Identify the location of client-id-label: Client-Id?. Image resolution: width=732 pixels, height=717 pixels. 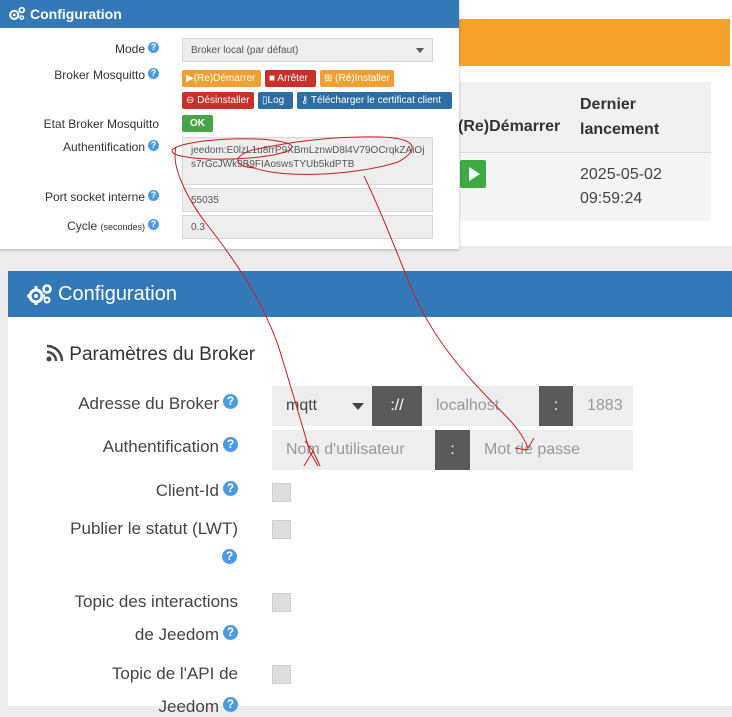
(197, 491).